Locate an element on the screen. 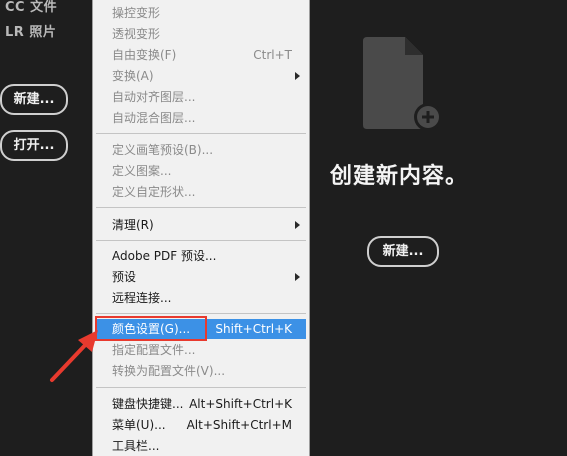  lr-photos-link: LR 照片 is located at coordinates (30, 30).